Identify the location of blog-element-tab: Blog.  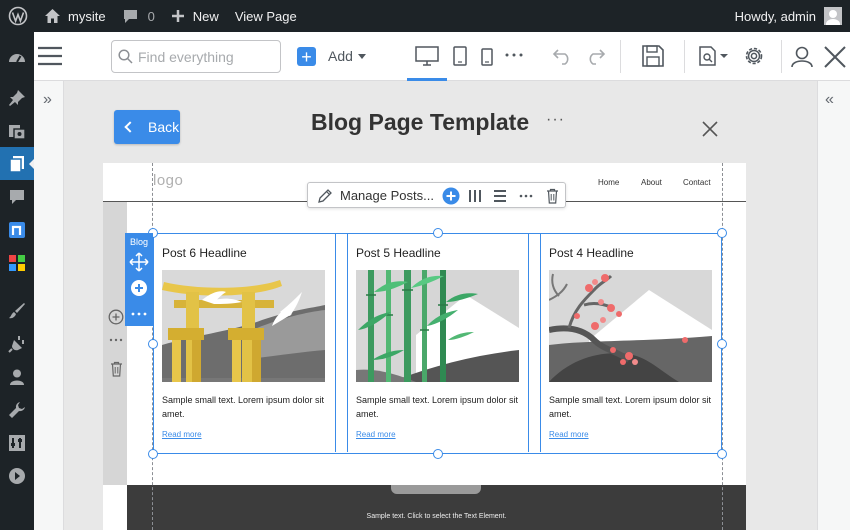
(139, 279).